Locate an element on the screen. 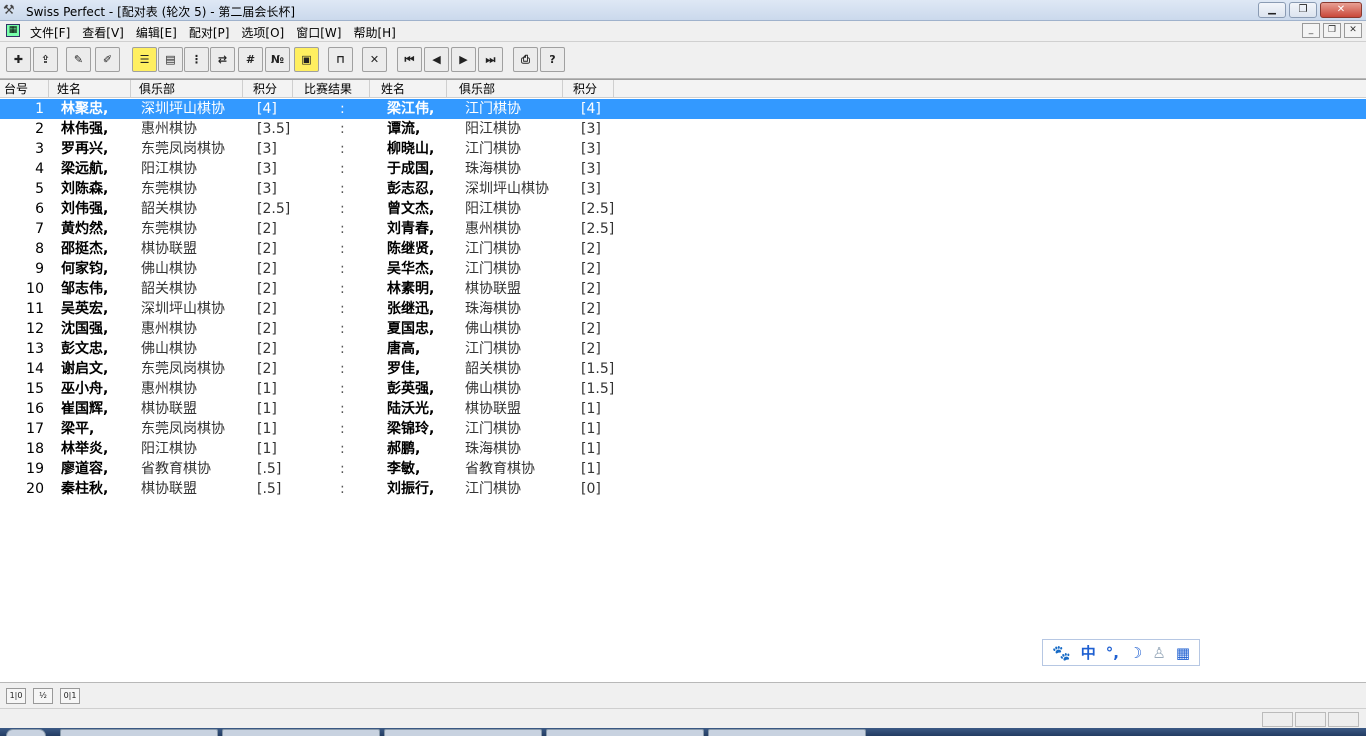 This screenshot has height=736, width=1366. table-view-icon: ⊓ is located at coordinates (340, 59).